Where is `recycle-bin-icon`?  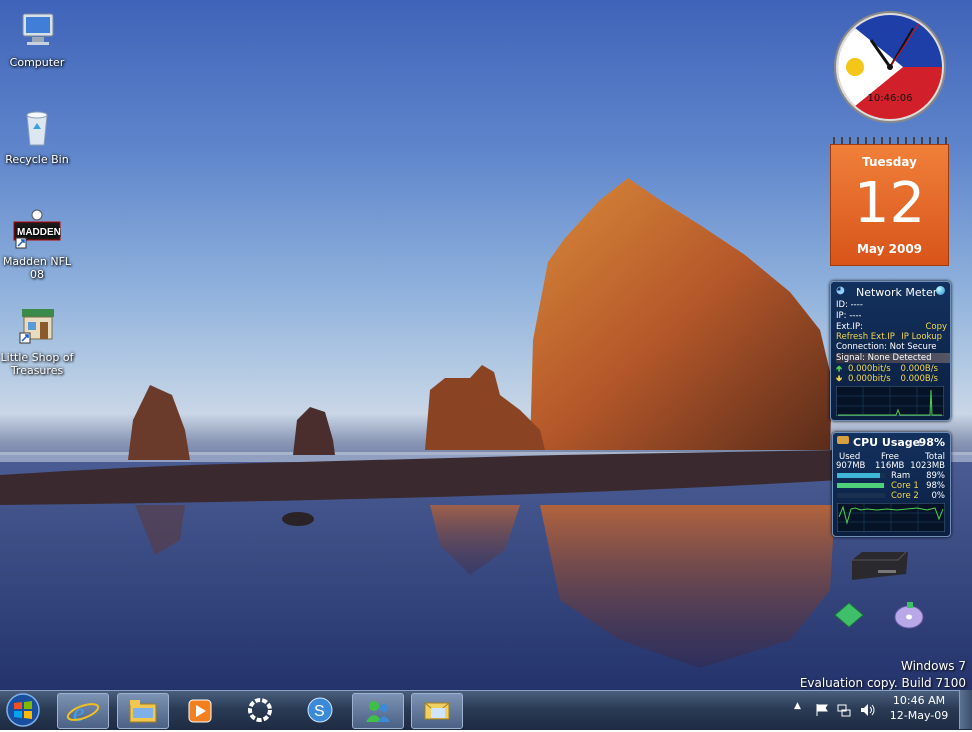
recycle-bin-icon is located at coordinates (37, 128).